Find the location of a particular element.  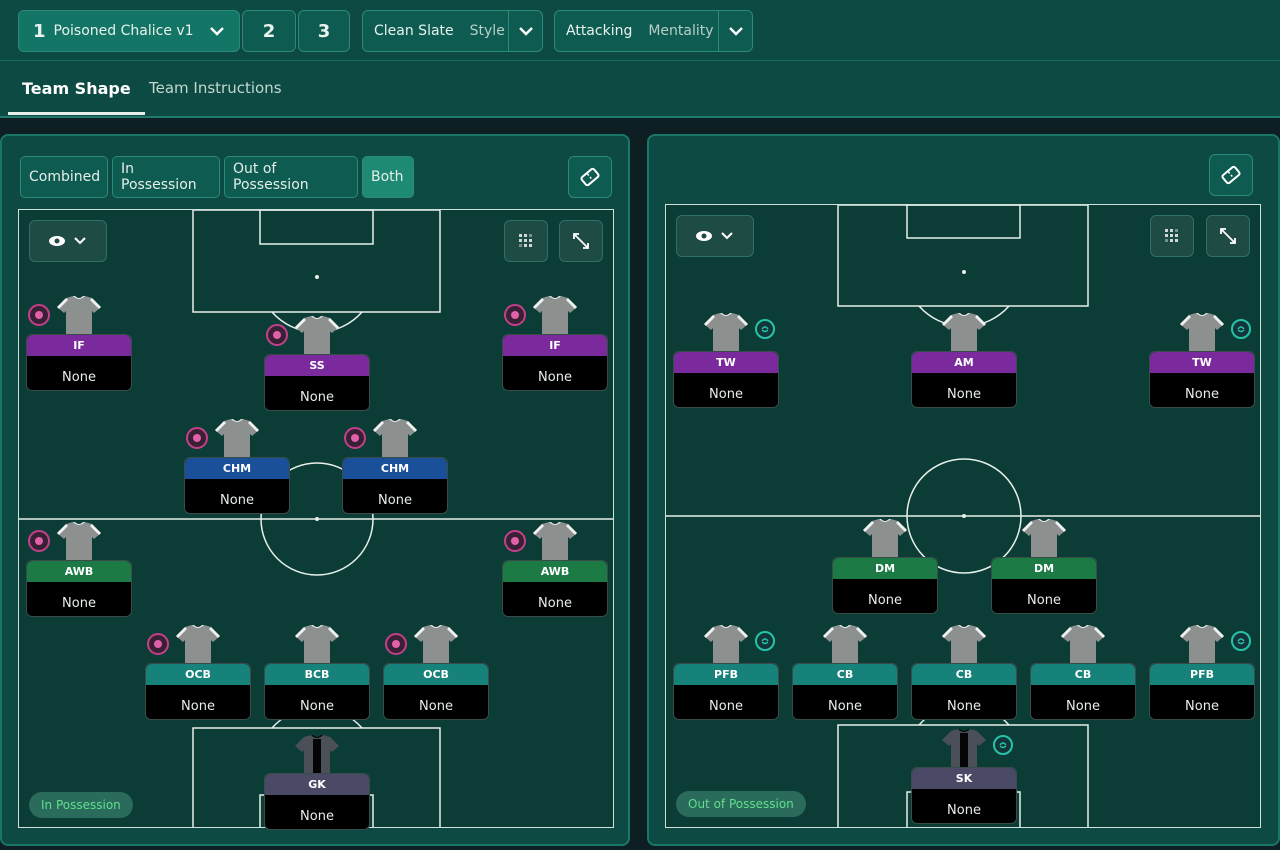

player-card-ss: SS None is located at coordinates (317, 364).